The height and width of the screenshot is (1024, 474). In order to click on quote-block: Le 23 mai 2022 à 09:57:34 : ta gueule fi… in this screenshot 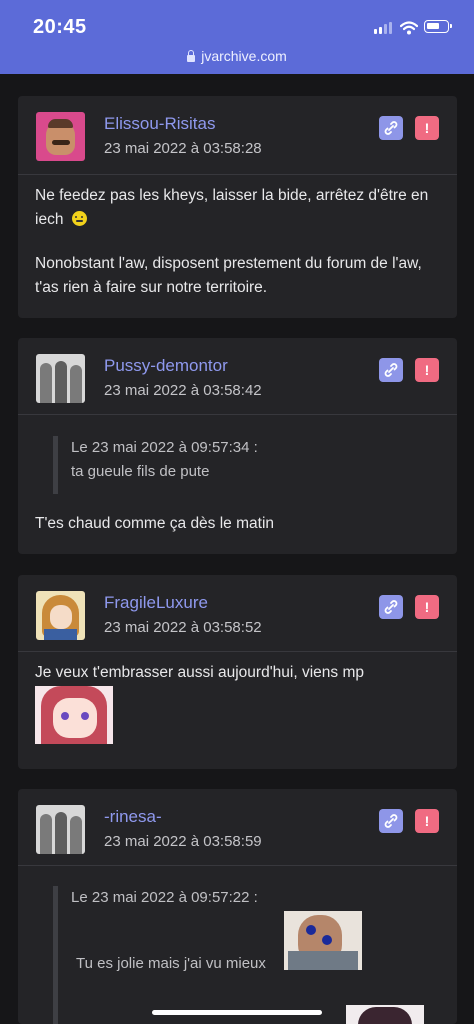, I will do `click(155, 465)`.